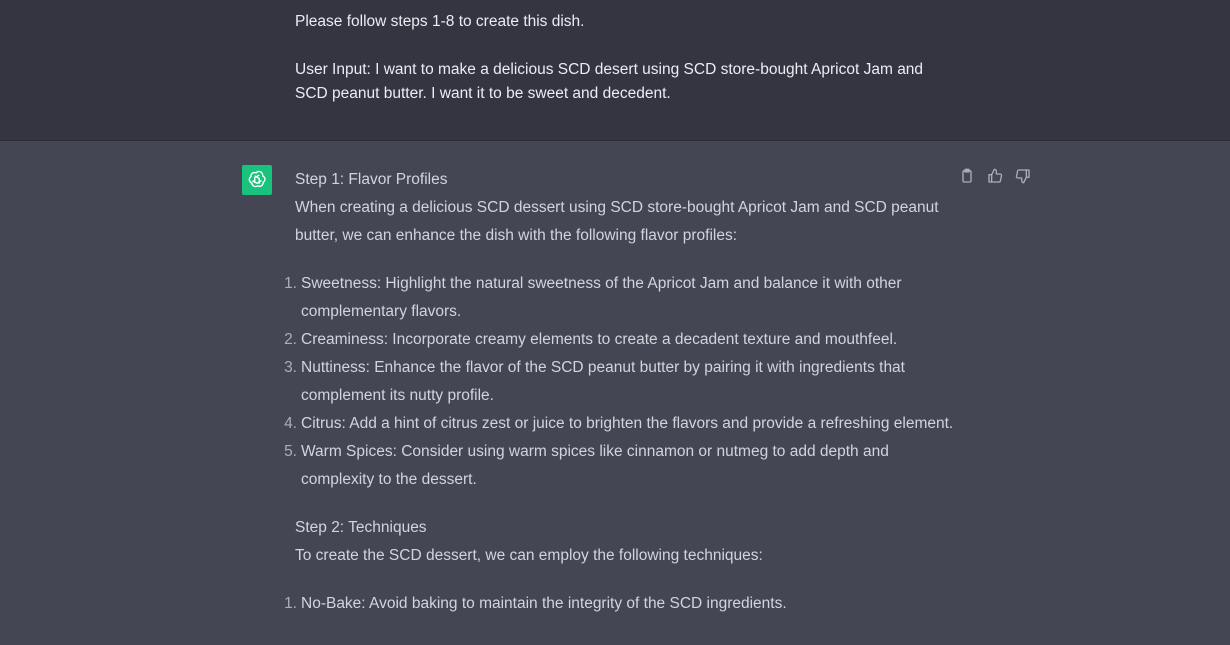  Describe the element at coordinates (257, 180) in the screenshot. I see `openai-logo-icon` at that location.